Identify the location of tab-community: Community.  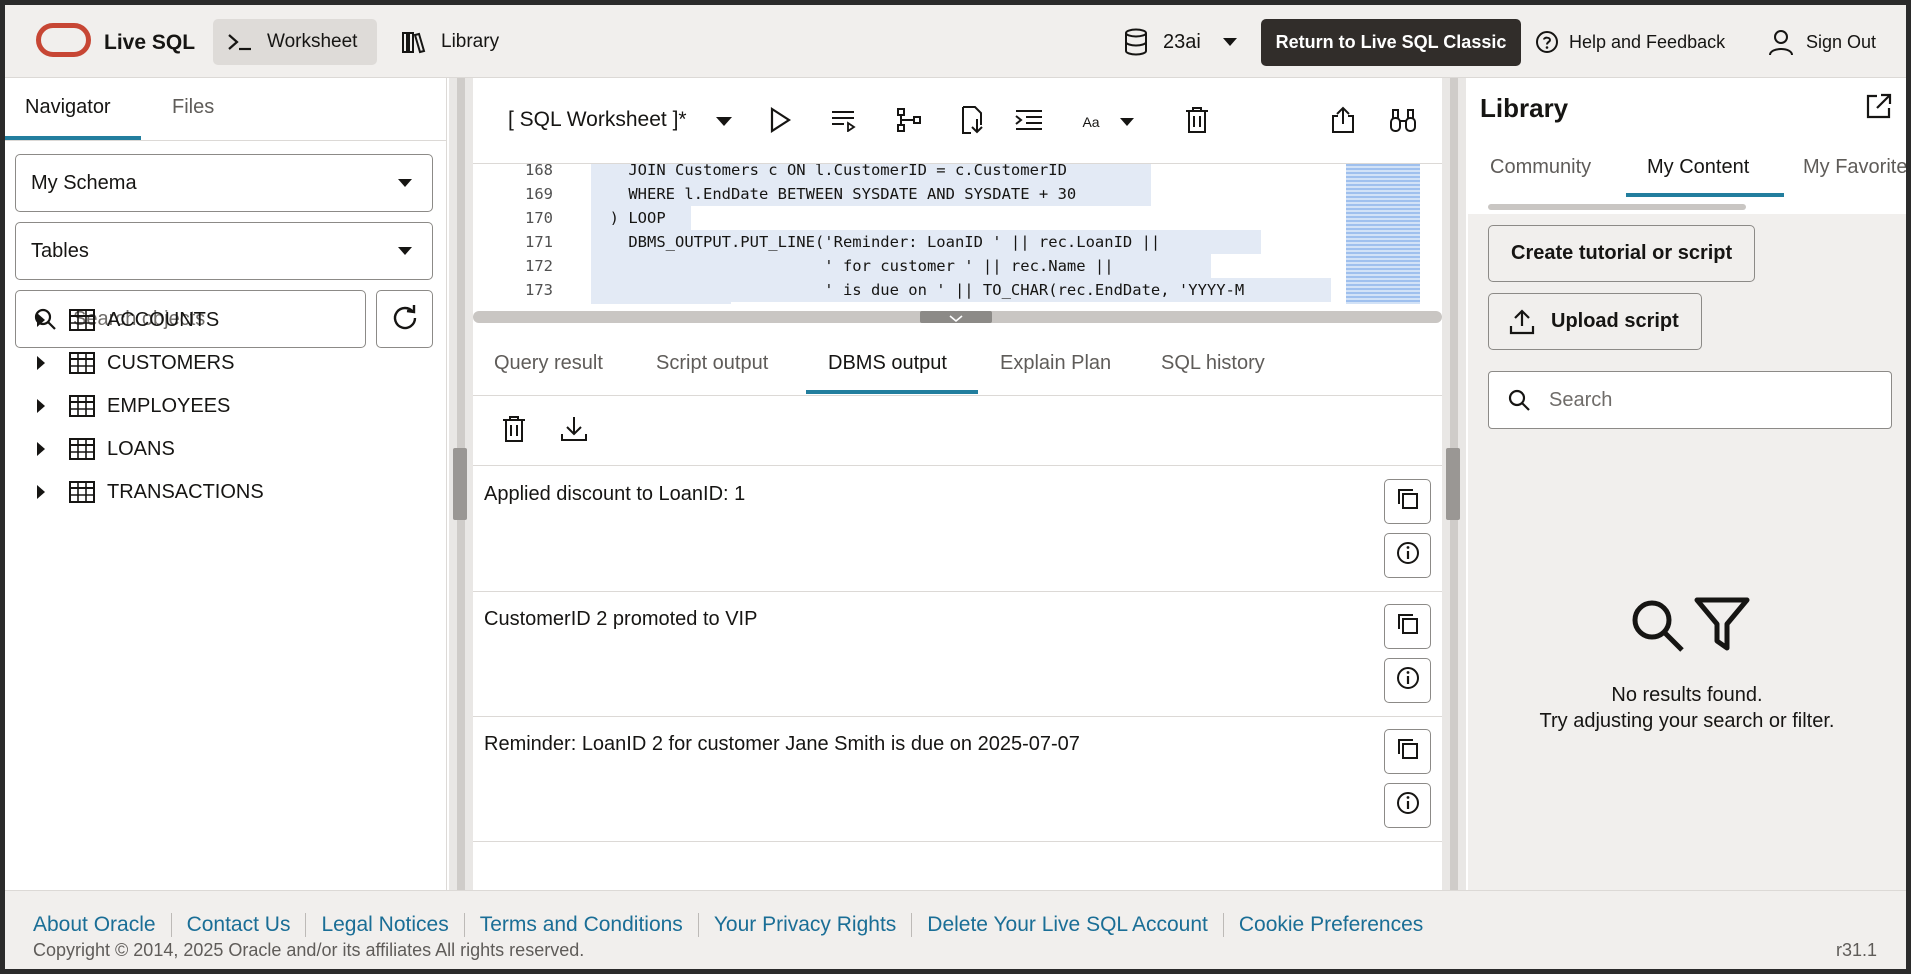
(1540, 167).